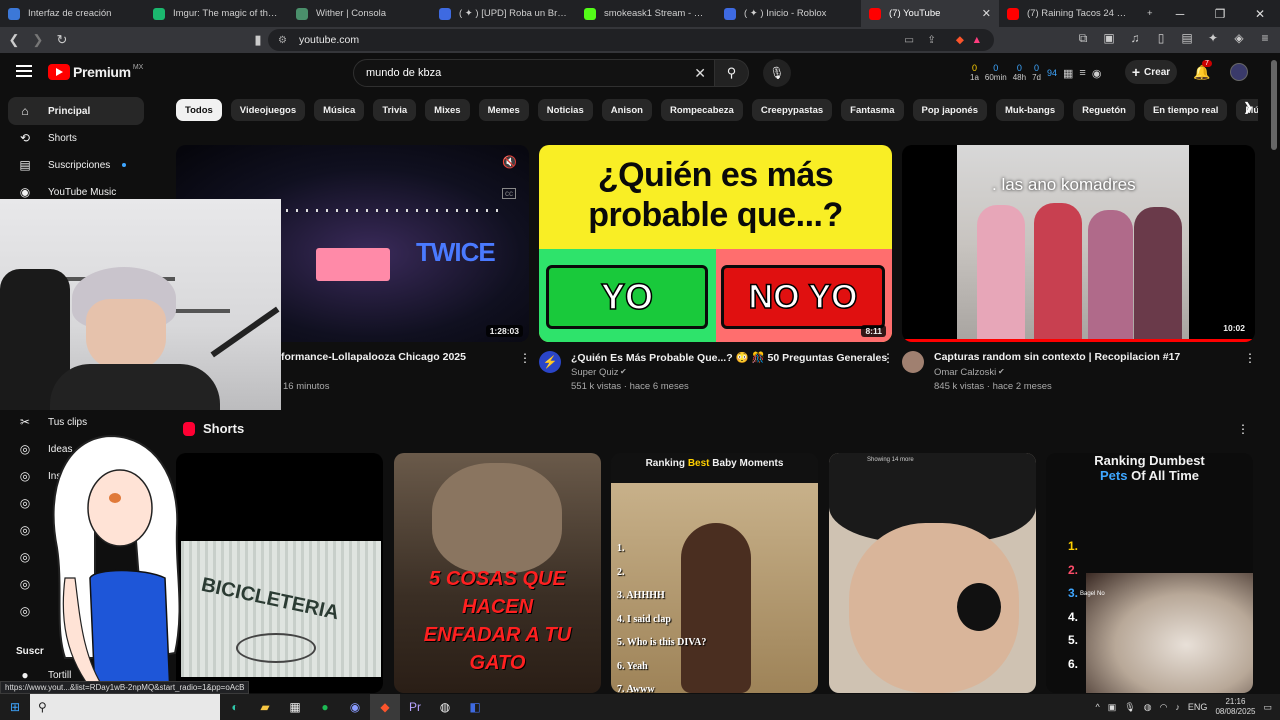  What do you see at coordinates (497, 573) in the screenshot?
I see `short-card: 5 COSAS QUE HACEN ENFADAR A TU GATO` at bounding box center [497, 573].